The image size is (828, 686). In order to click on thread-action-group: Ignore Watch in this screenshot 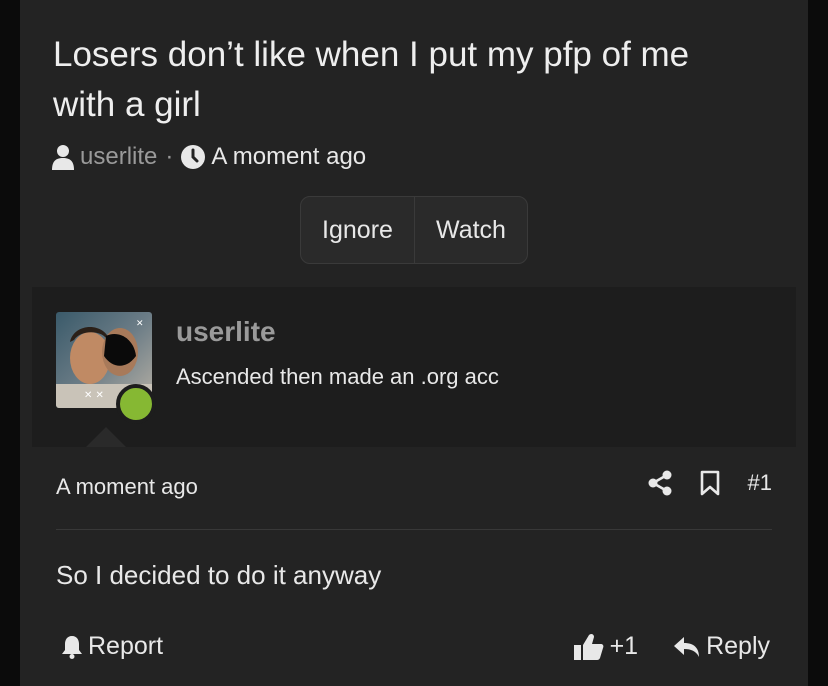, I will do `click(414, 230)`.